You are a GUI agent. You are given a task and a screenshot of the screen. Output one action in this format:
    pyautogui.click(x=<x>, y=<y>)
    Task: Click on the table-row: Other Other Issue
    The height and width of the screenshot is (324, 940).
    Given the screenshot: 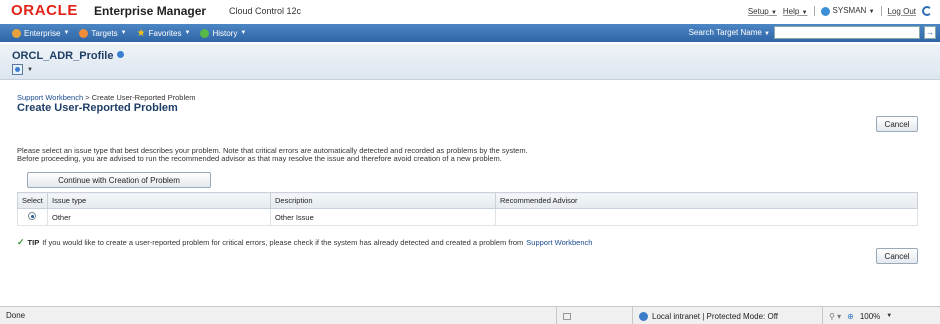 What is the action you would take?
    pyautogui.click(x=467, y=217)
    